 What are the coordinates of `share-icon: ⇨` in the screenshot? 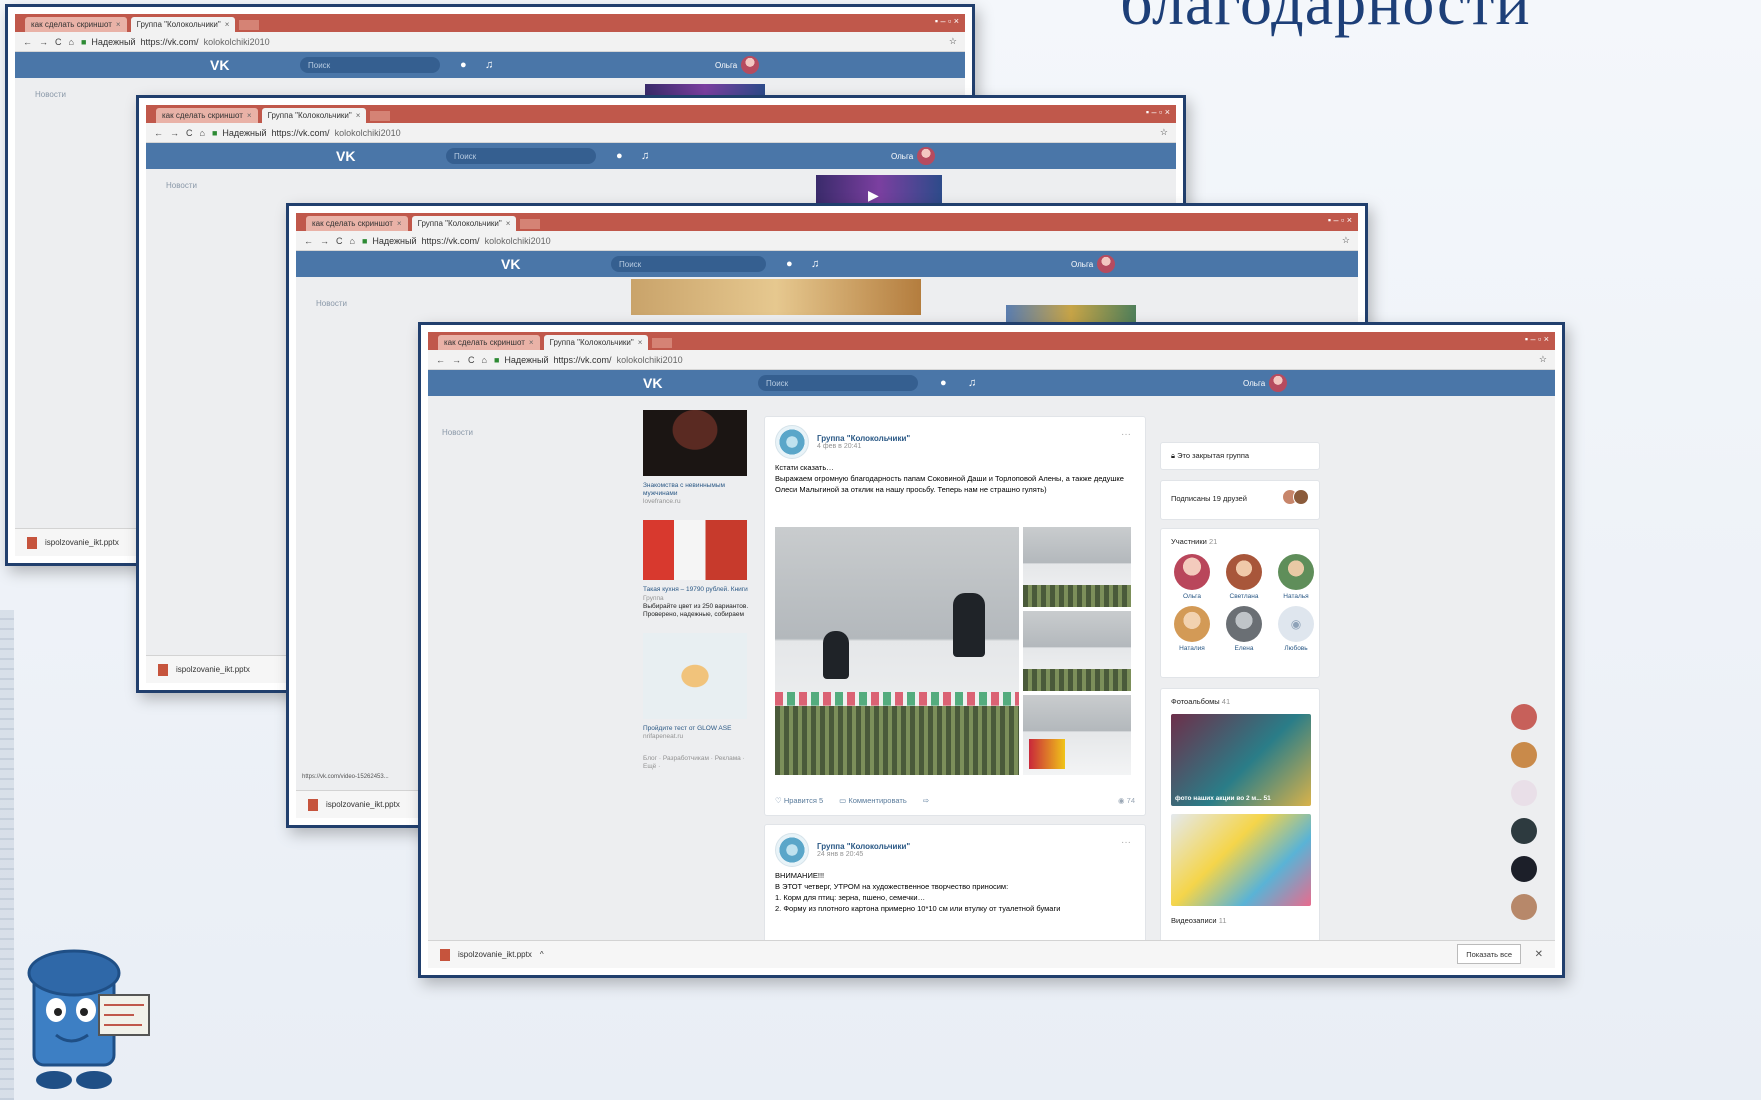 It's located at (926, 800).